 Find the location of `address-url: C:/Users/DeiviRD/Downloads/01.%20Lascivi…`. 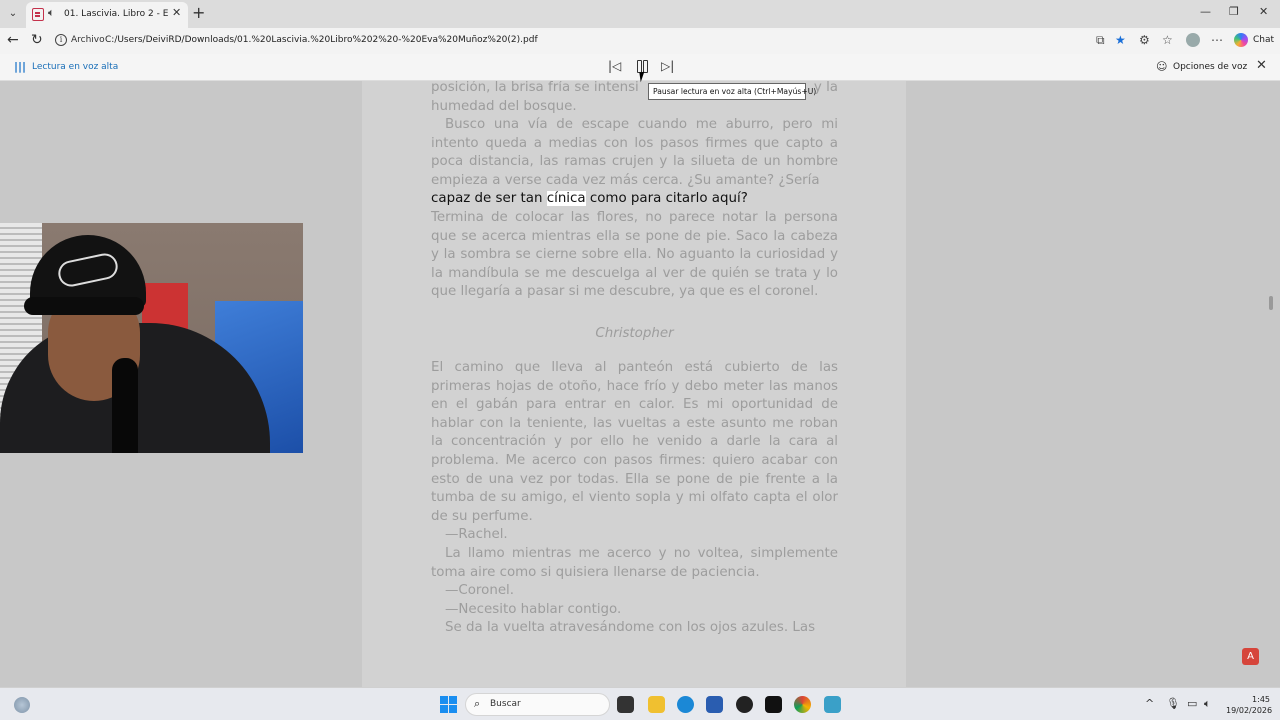

address-url: C:/Users/DeiviRD/Downloads/01.%20Lascivi… is located at coordinates (321, 40).